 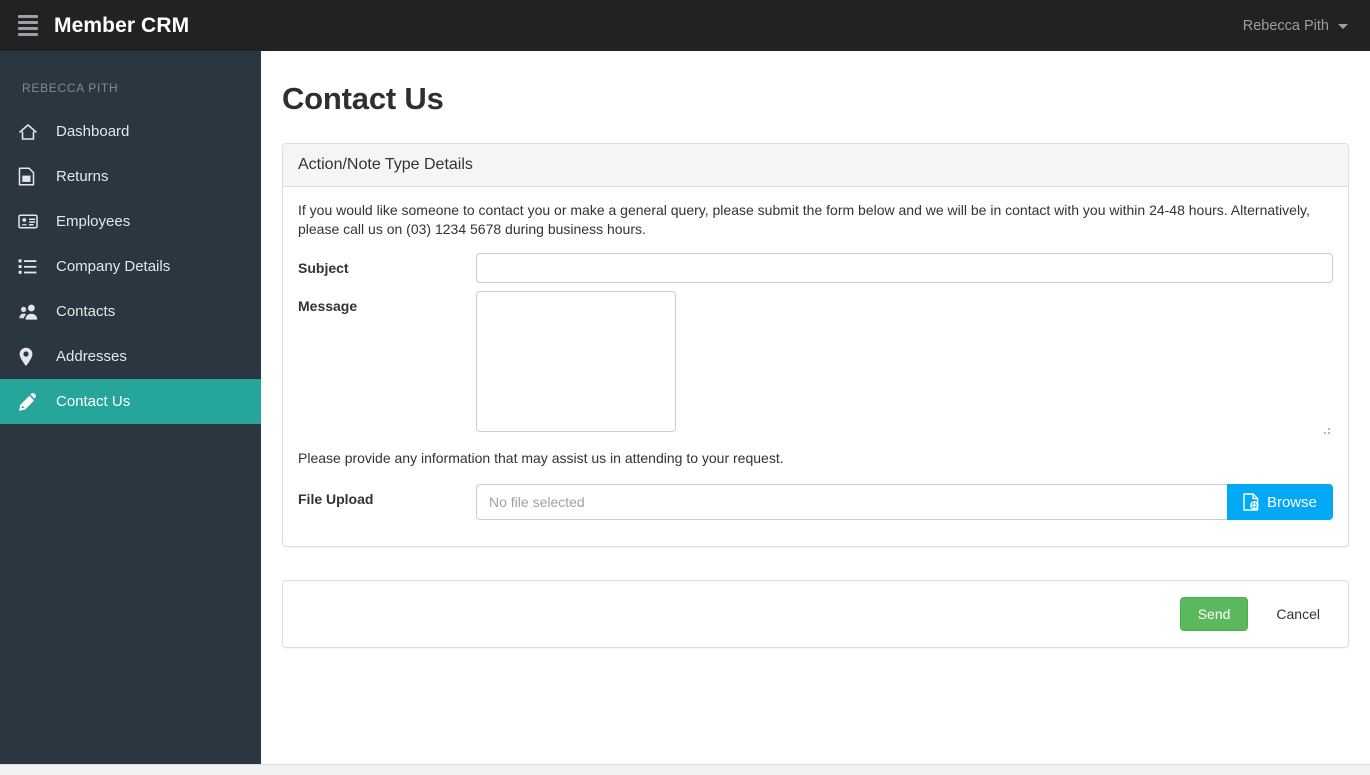 I want to click on chevron-down-icon, so click(x=1343, y=26).